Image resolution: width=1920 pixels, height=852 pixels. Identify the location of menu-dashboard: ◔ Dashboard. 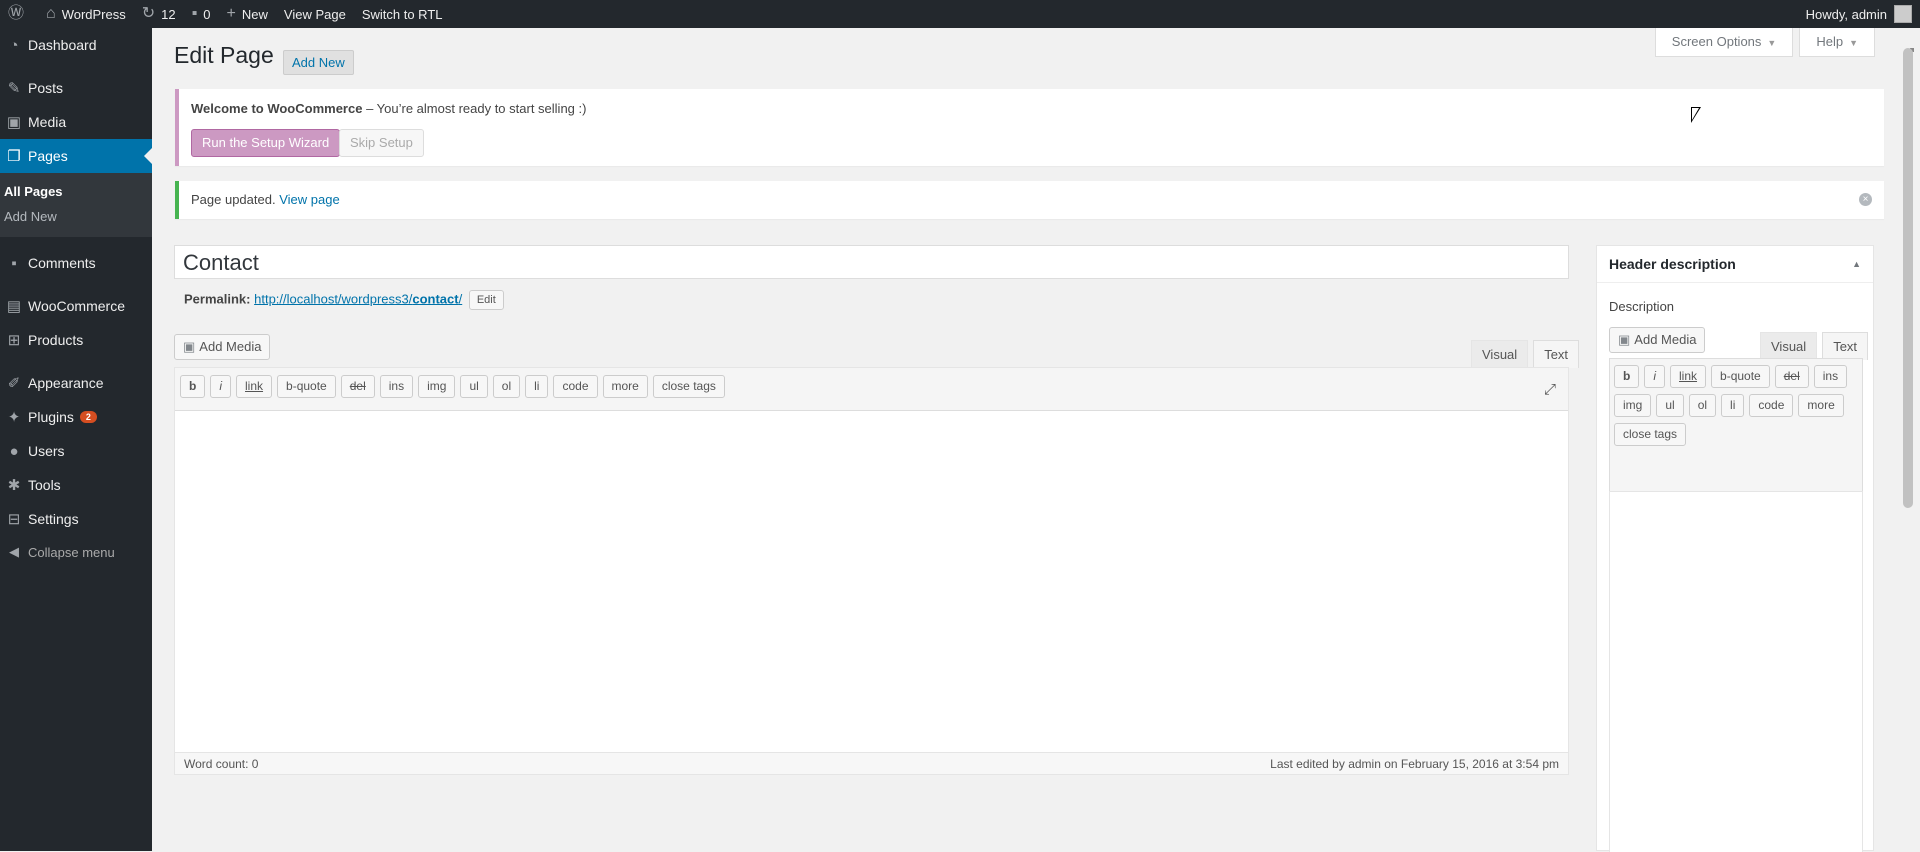
(76, 45).